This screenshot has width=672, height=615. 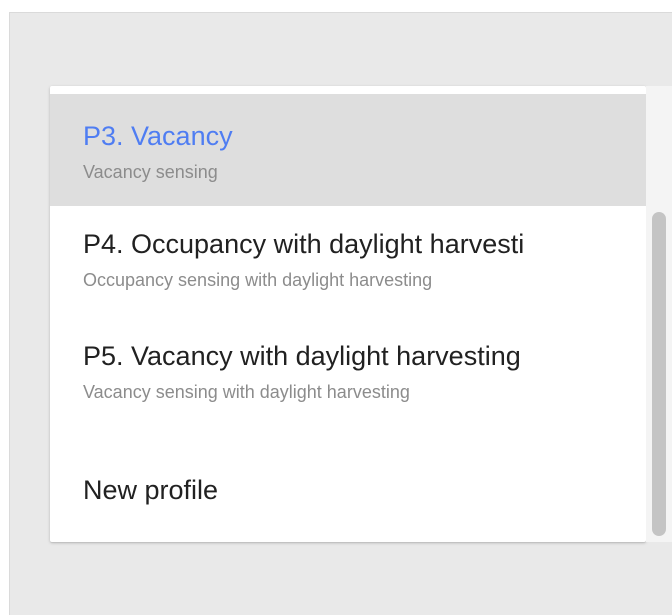 What do you see at coordinates (150, 172) in the screenshot?
I see `option-subtitle: Vacancy sensing` at bounding box center [150, 172].